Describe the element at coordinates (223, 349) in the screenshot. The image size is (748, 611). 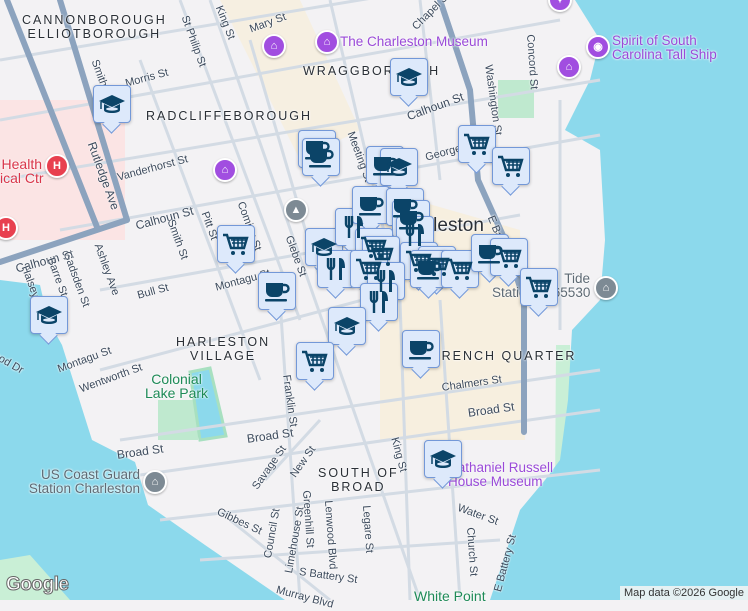
I see `neighborhood-label: HARLESTON VILLAGE` at that location.